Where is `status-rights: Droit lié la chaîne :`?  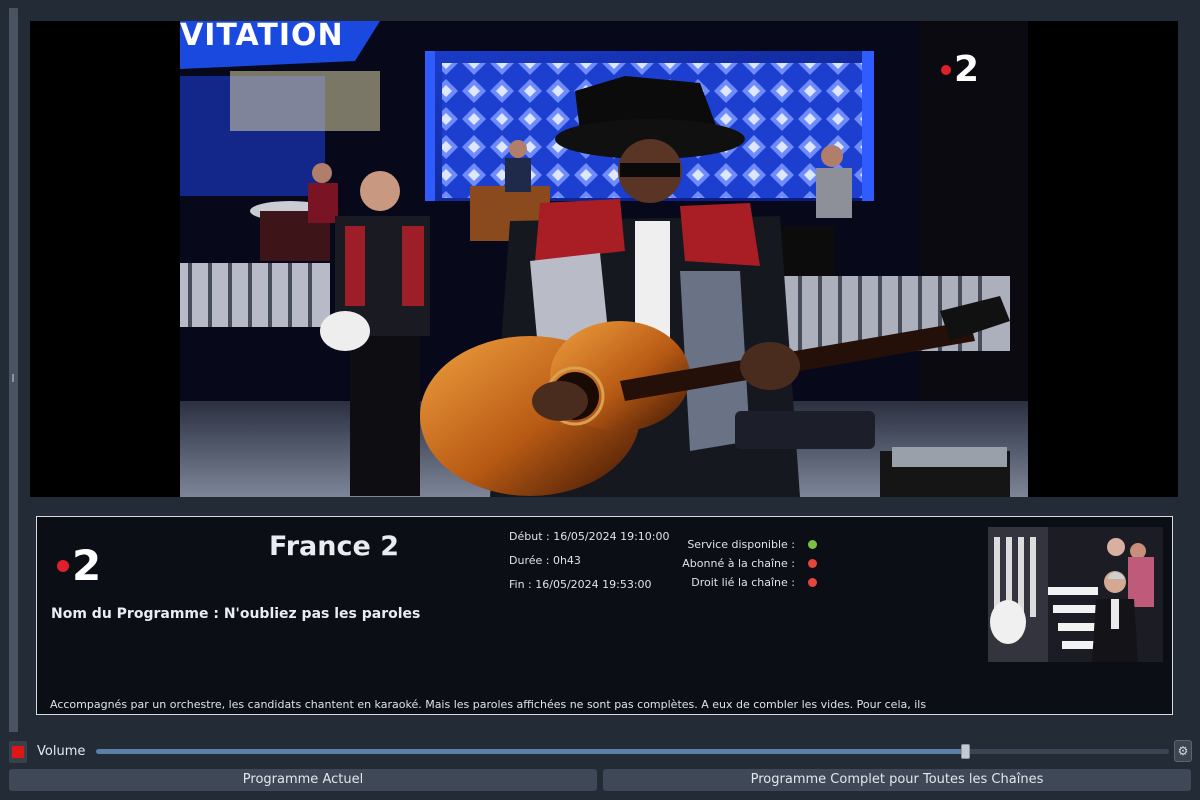
status-rights: Droit lié la chaîne : is located at coordinates (707, 582).